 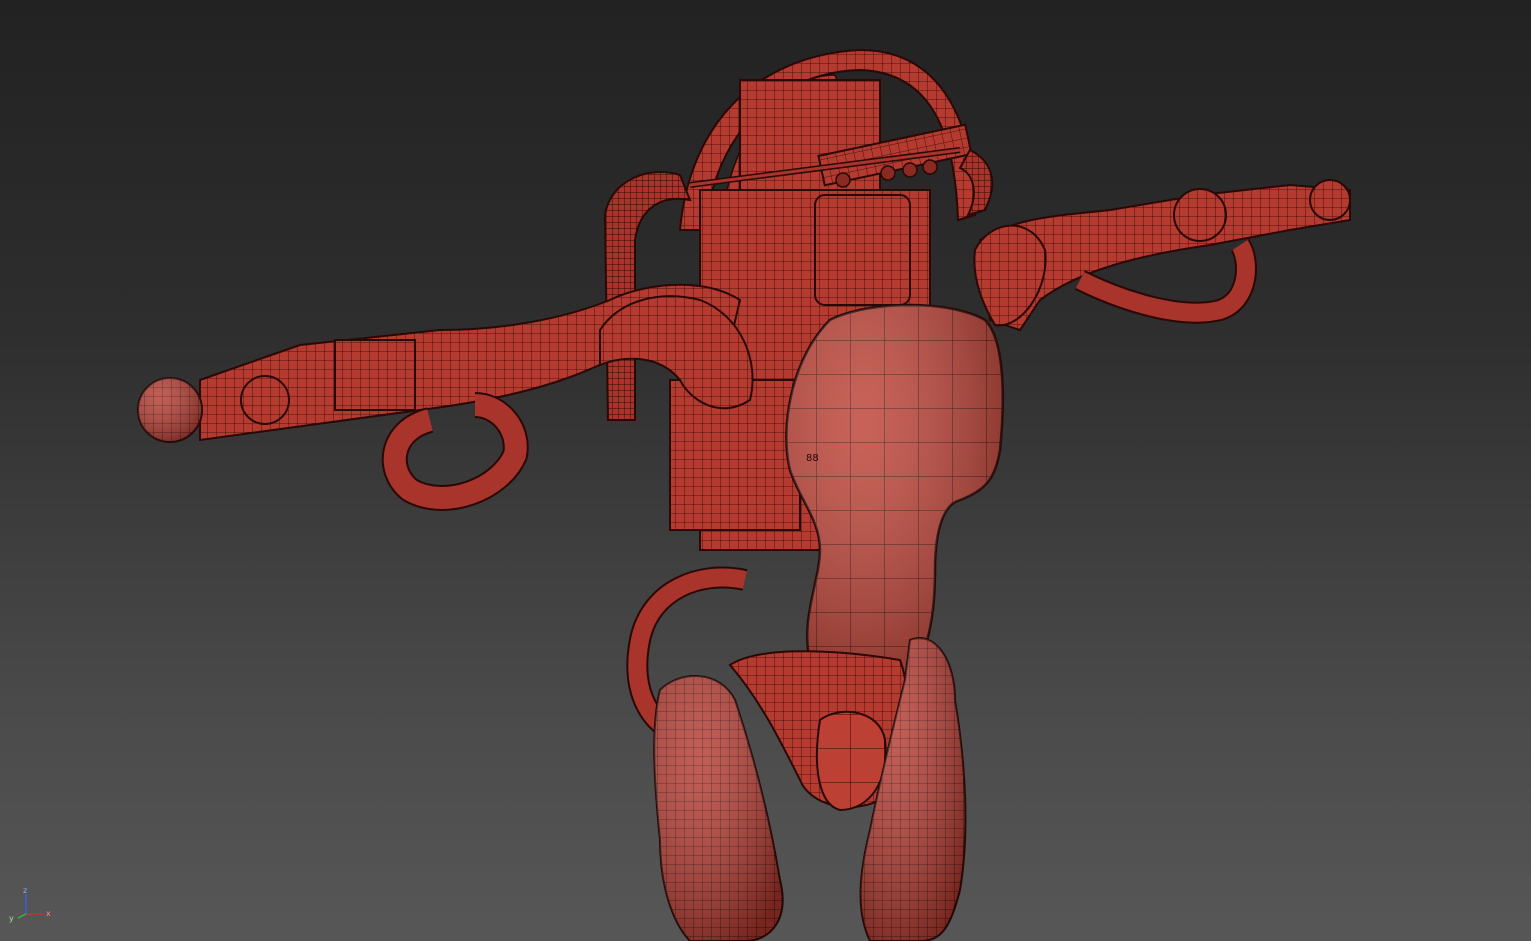 What do you see at coordinates (30, 904) in the screenshot?
I see `axis-gizmo: z x y` at bounding box center [30, 904].